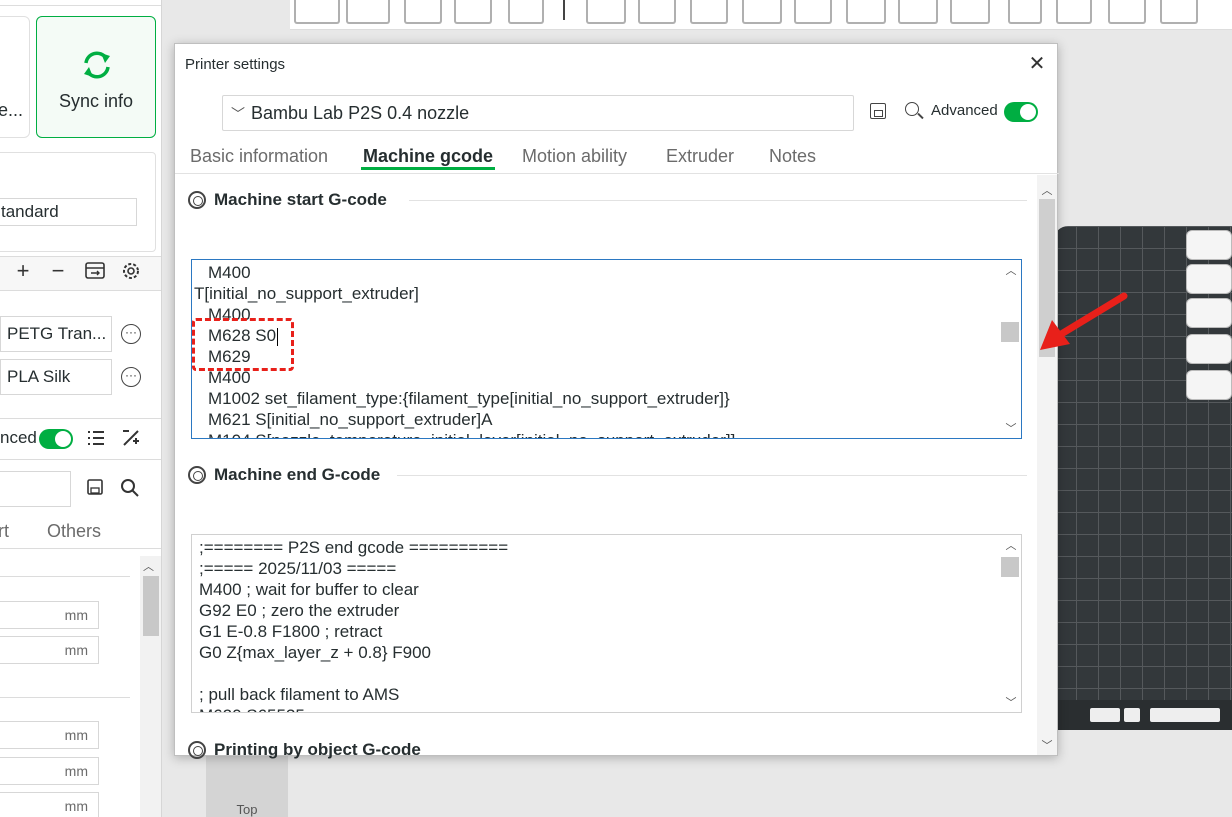 The height and width of the screenshot is (817, 1232). What do you see at coordinates (247, 809) in the screenshot?
I see `view-cube-label: Top` at bounding box center [247, 809].